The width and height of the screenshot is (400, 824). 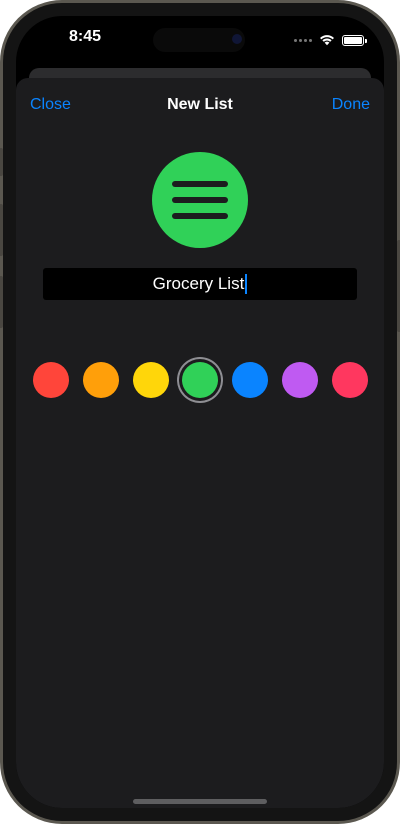 I want to click on color-swatch-yellow, so click(x=150, y=380).